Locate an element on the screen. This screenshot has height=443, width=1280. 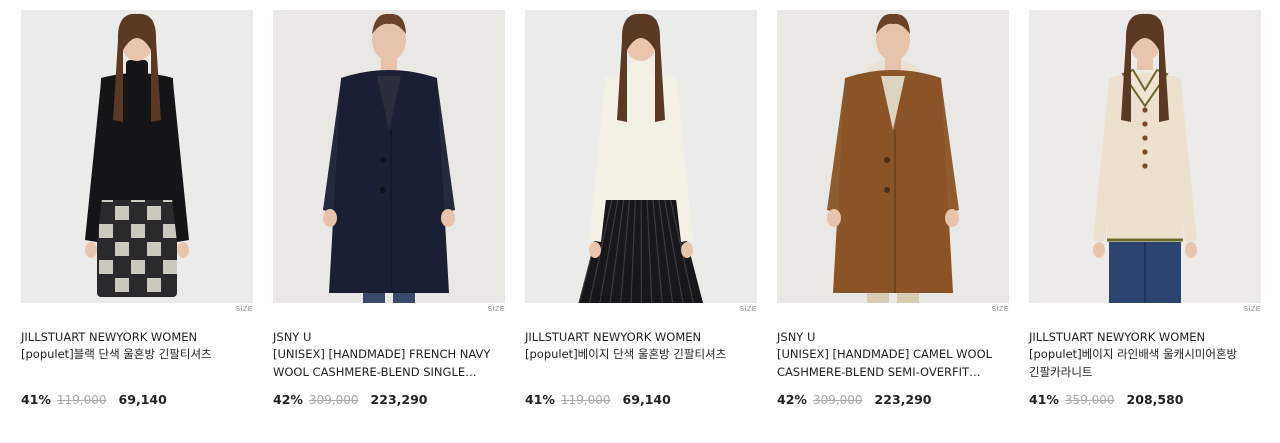
original-price: 359,000 is located at coordinates (1089, 400).